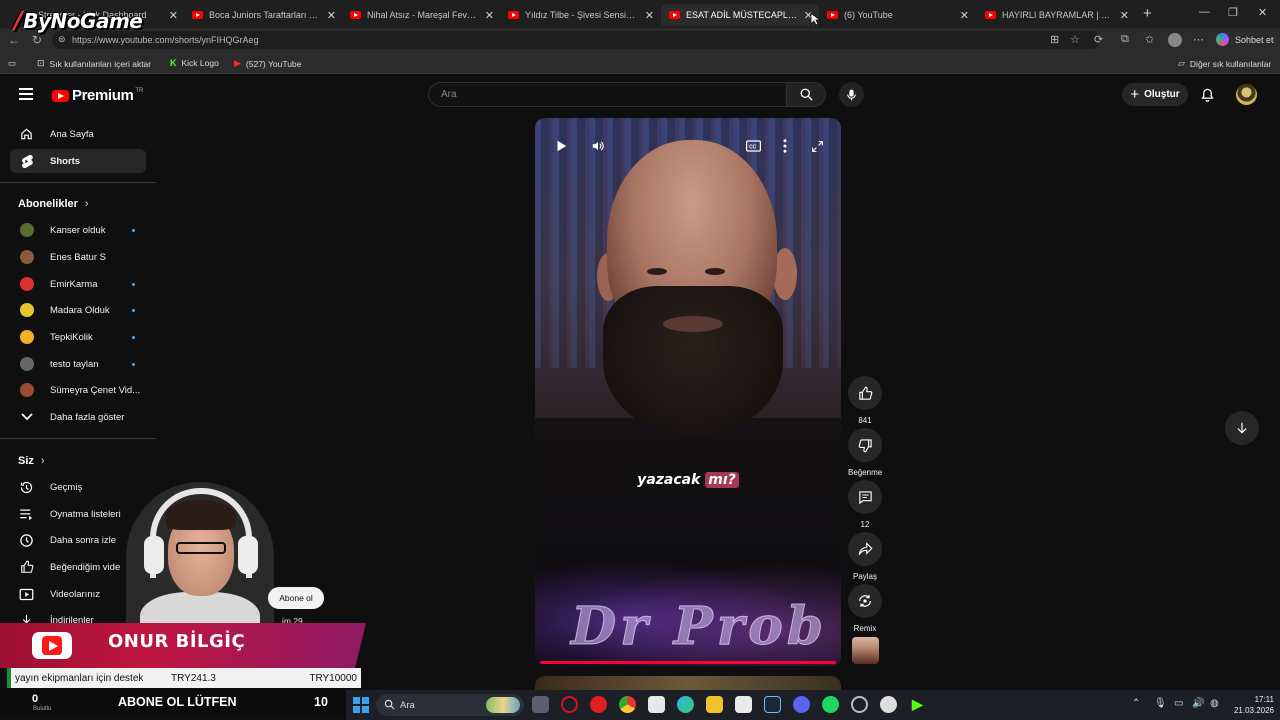 The height and width of the screenshot is (720, 1280). I want to click on fullscreen-button, so click(817, 146).